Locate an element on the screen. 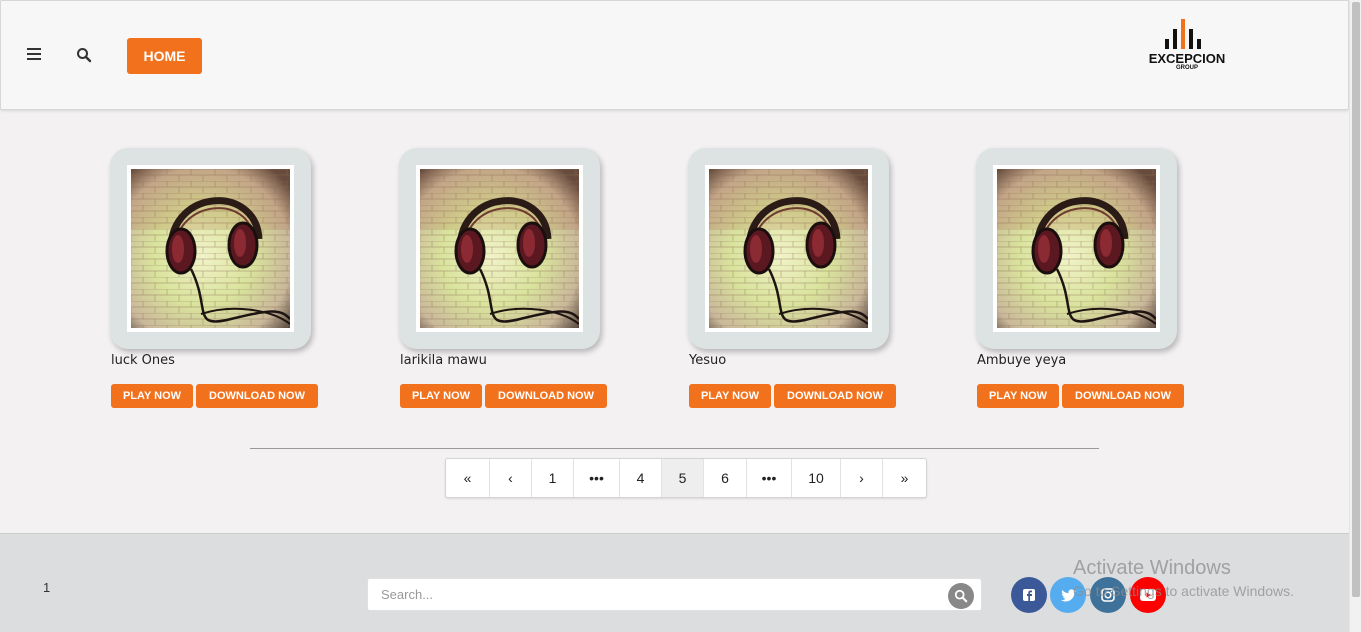  page-4-button: 4 is located at coordinates (641, 478).